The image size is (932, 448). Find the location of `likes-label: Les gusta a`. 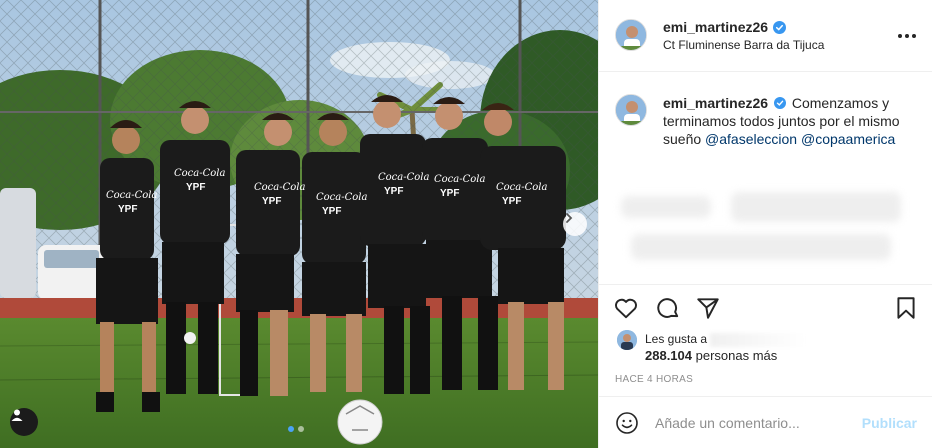

likes-label: Les gusta a is located at coordinates (726, 339).